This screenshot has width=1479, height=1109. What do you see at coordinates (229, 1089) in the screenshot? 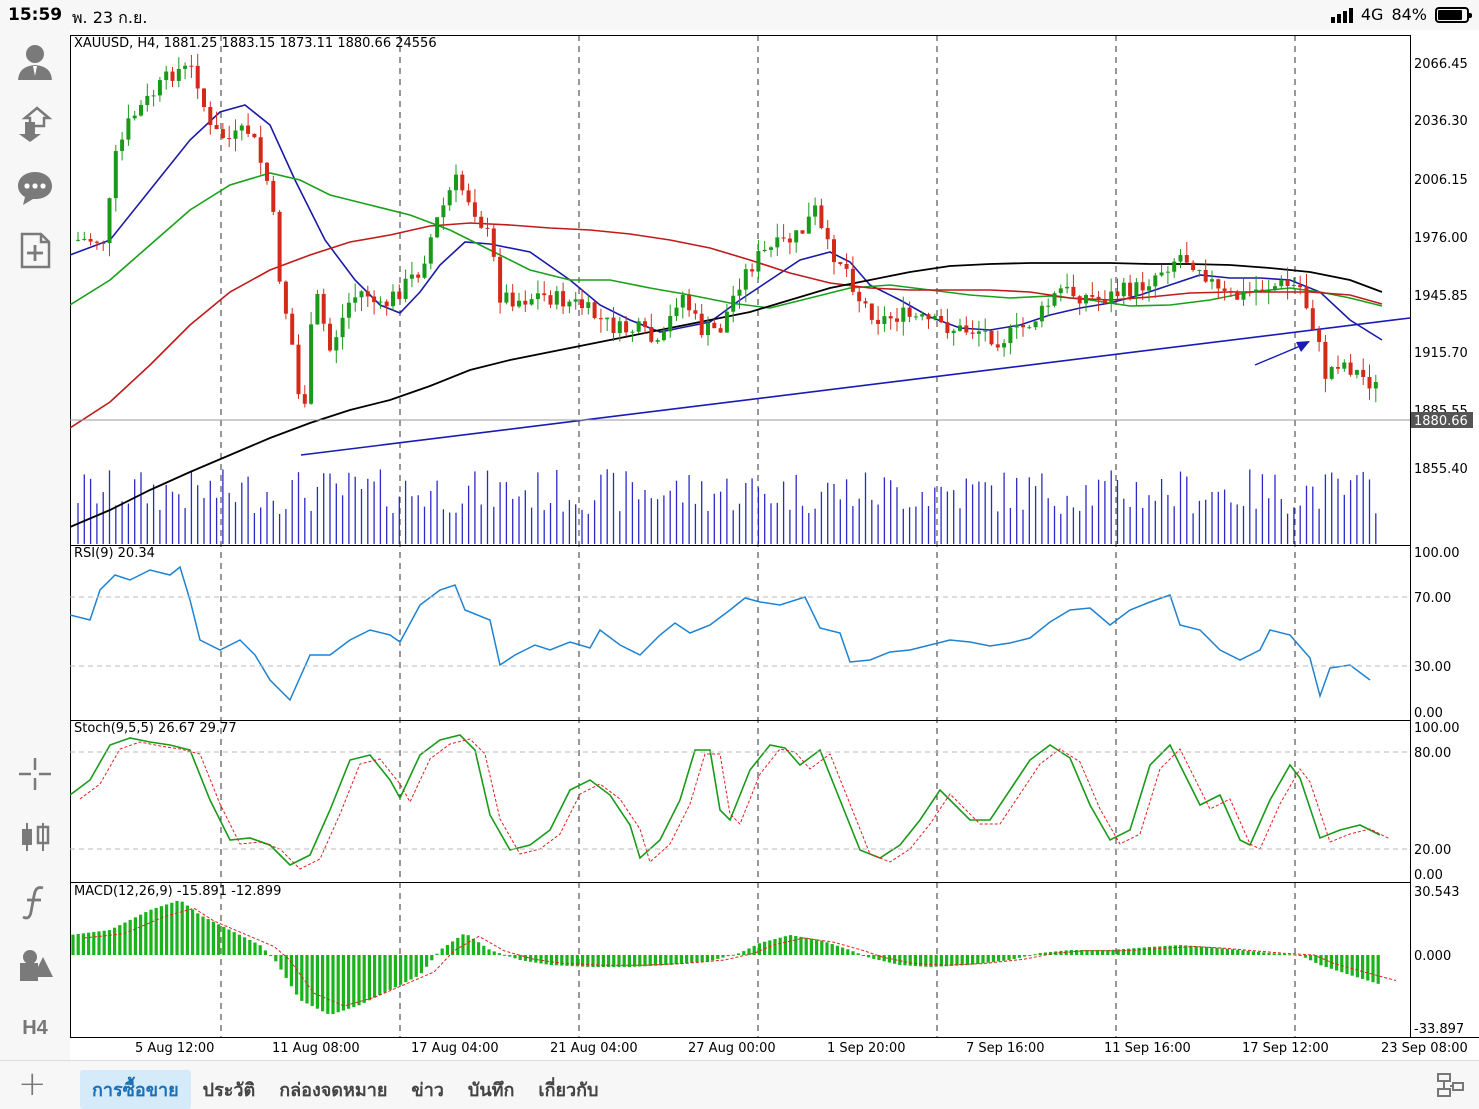
I see `tab-history: ประวัติ` at bounding box center [229, 1089].